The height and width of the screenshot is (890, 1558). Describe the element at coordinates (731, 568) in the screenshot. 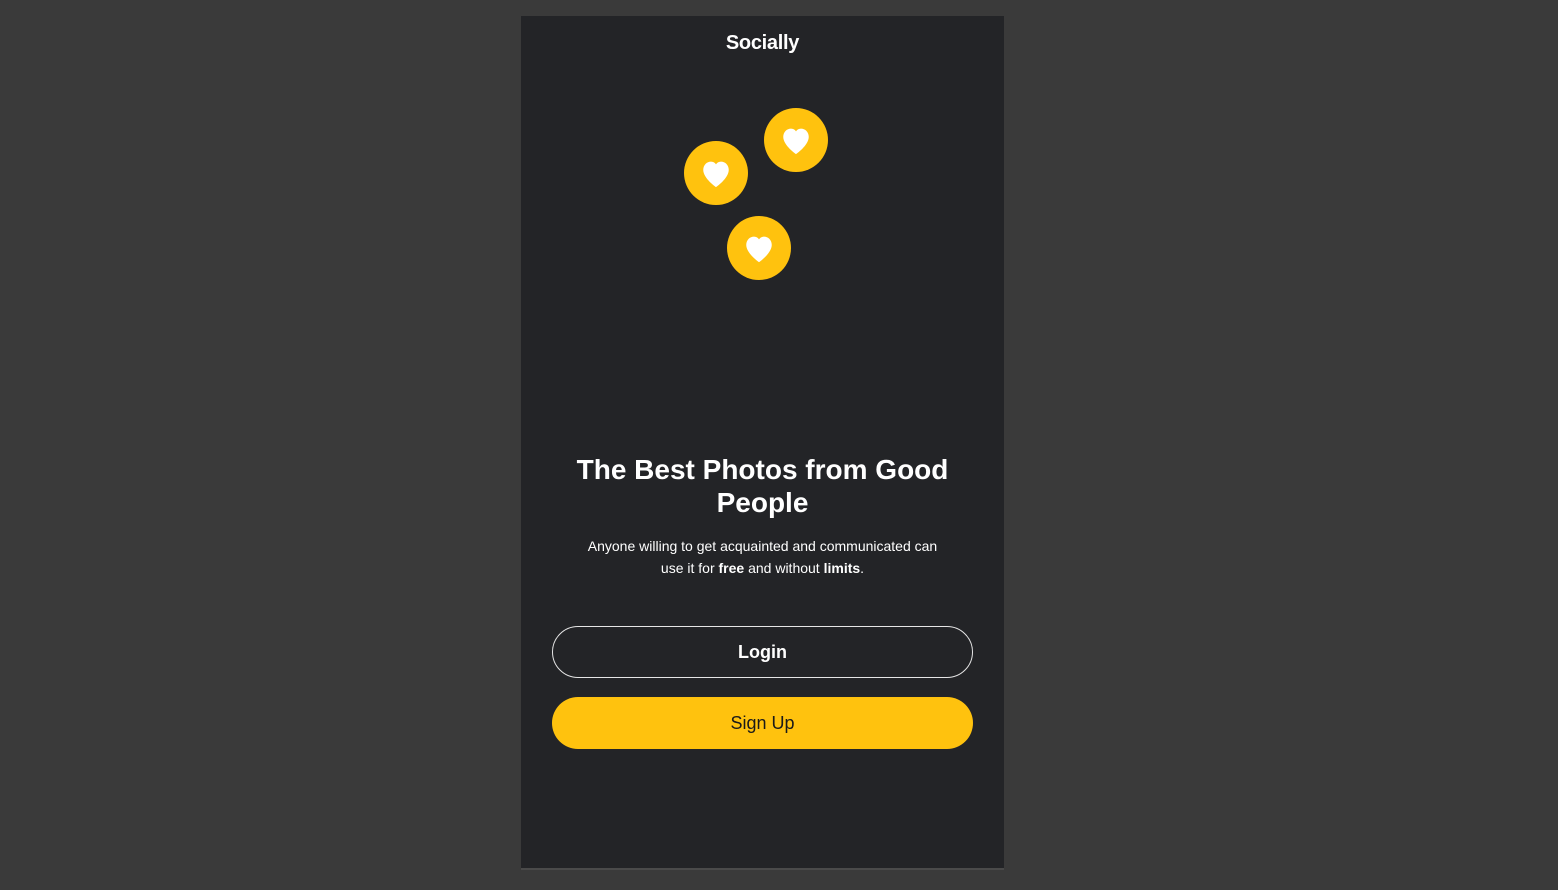

I see `subtext-emphasis-free: free` at that location.